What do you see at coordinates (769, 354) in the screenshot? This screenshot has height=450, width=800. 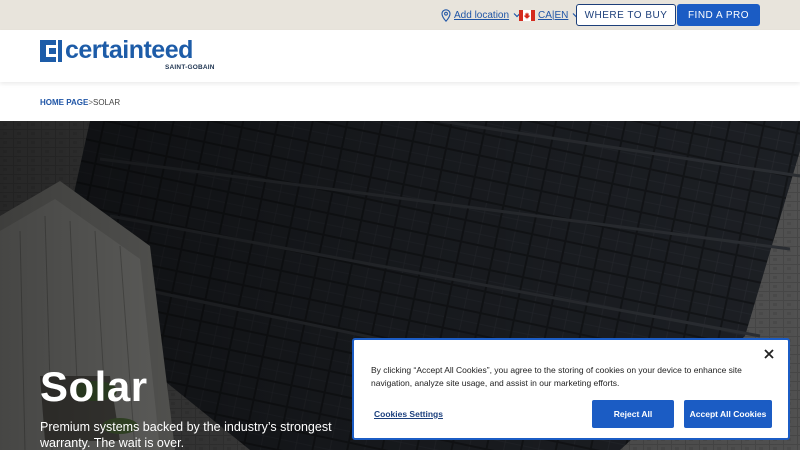 I see `close-icon` at bounding box center [769, 354].